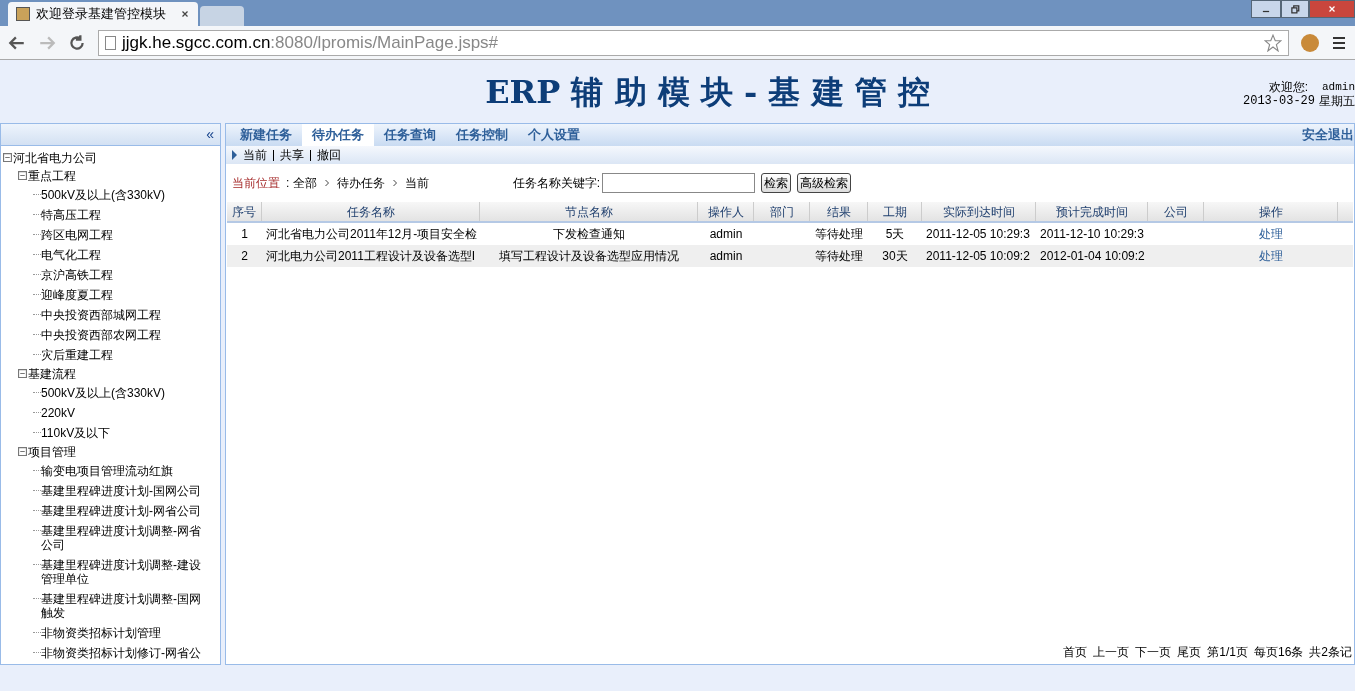  What do you see at coordinates (410, 135) in the screenshot?
I see `nav-tab: 任务查询` at bounding box center [410, 135].